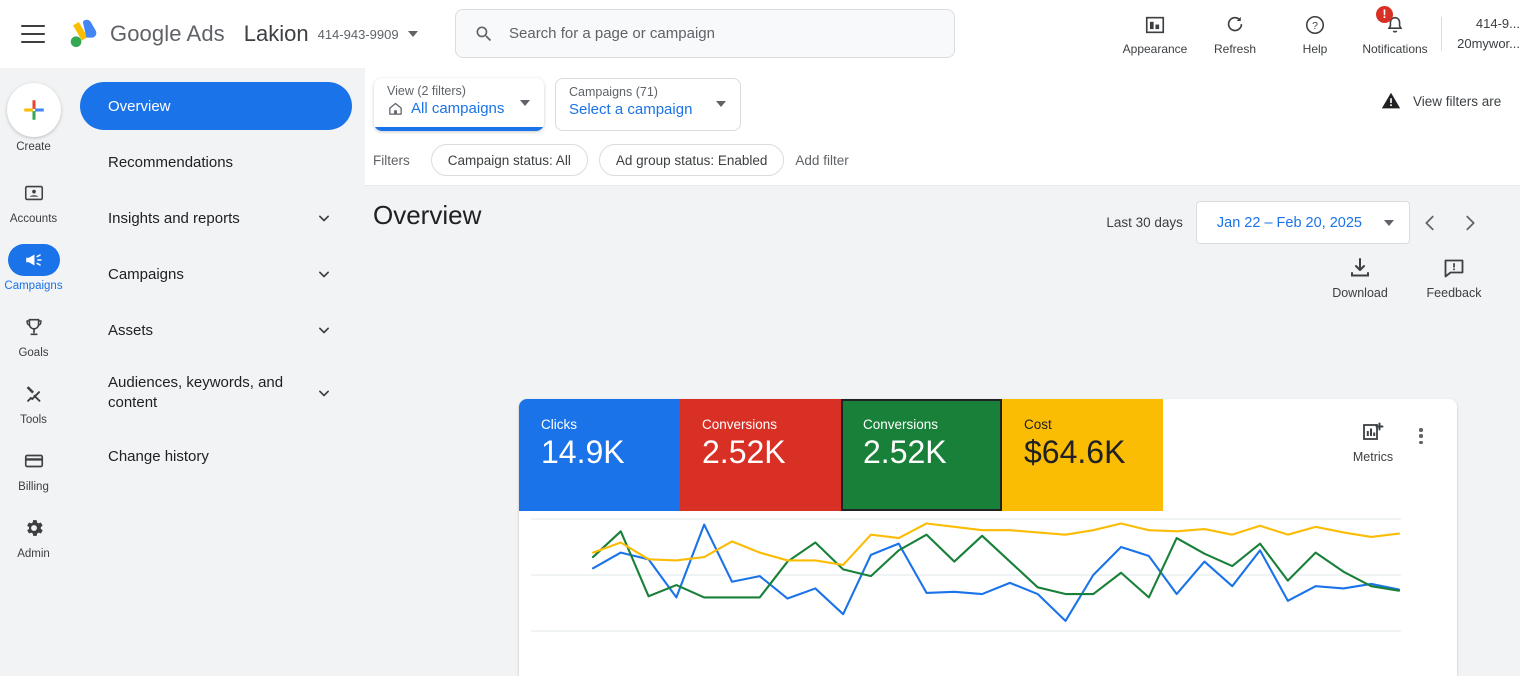 The height and width of the screenshot is (676, 1520). I want to click on nav-label-recommendations: Recommendations, so click(171, 162).